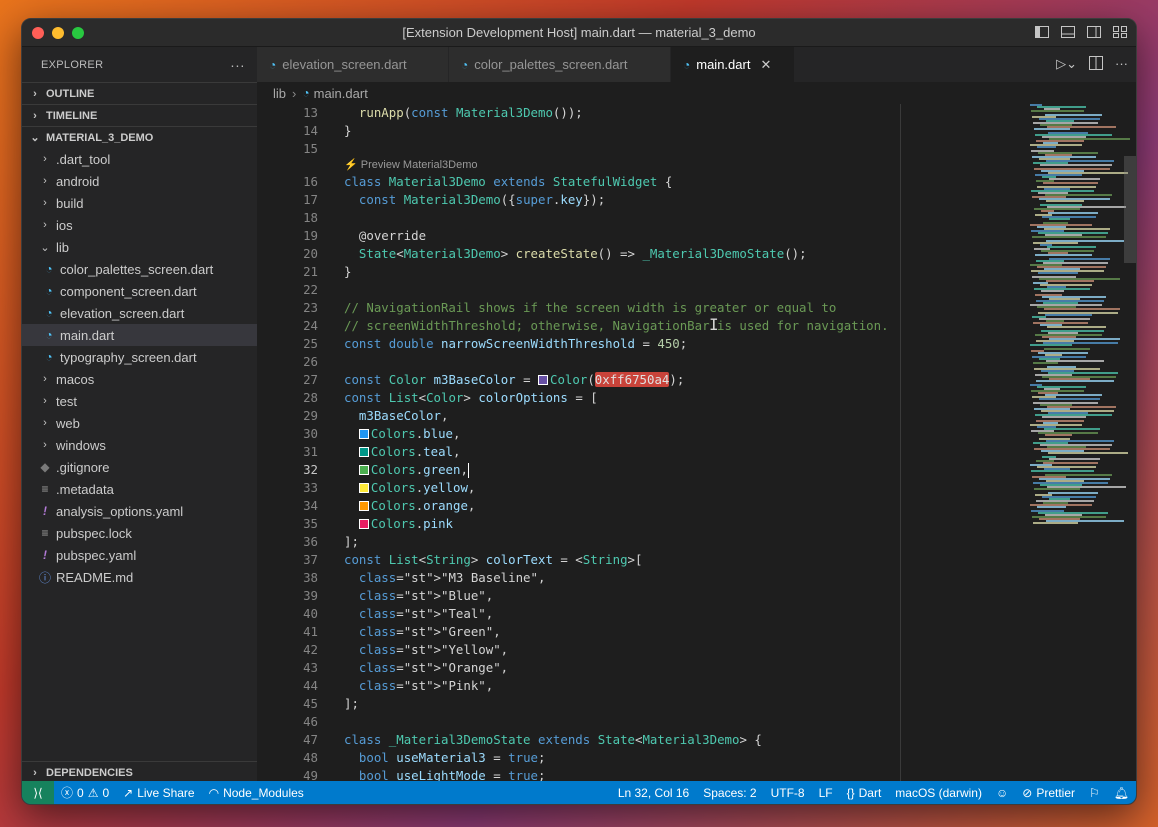 The height and width of the screenshot is (827, 1158). I want to click on indentation: Spaces: 2, so click(729, 793).